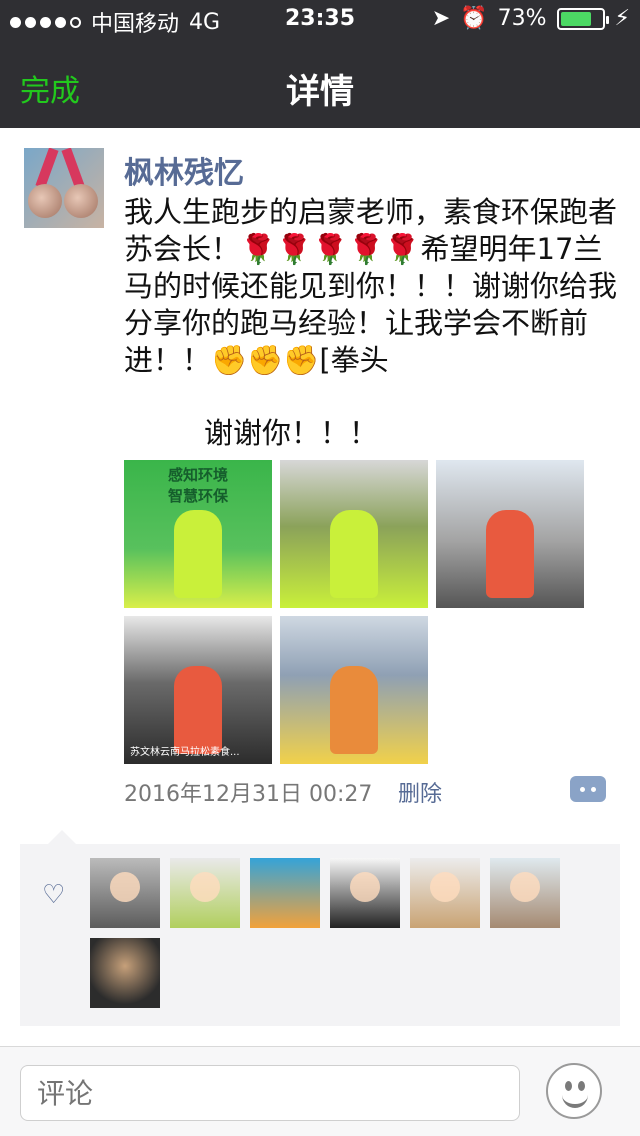 This screenshot has width=640, height=1136. What do you see at coordinates (248, 794) in the screenshot?
I see `post-timestamp: 2016年12月31日 00:27` at bounding box center [248, 794].